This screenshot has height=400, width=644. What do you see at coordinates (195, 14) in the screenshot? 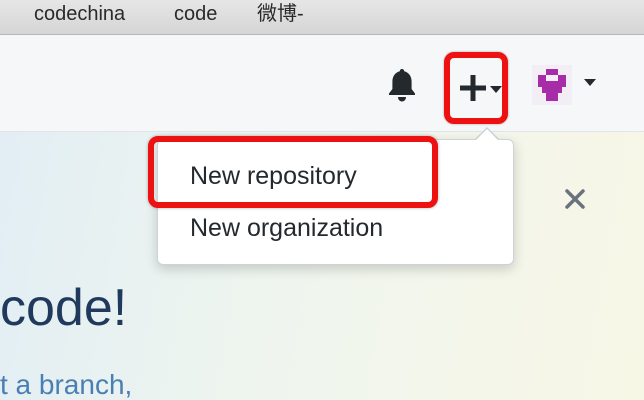
I see `bookmark-code: code` at bounding box center [195, 14].